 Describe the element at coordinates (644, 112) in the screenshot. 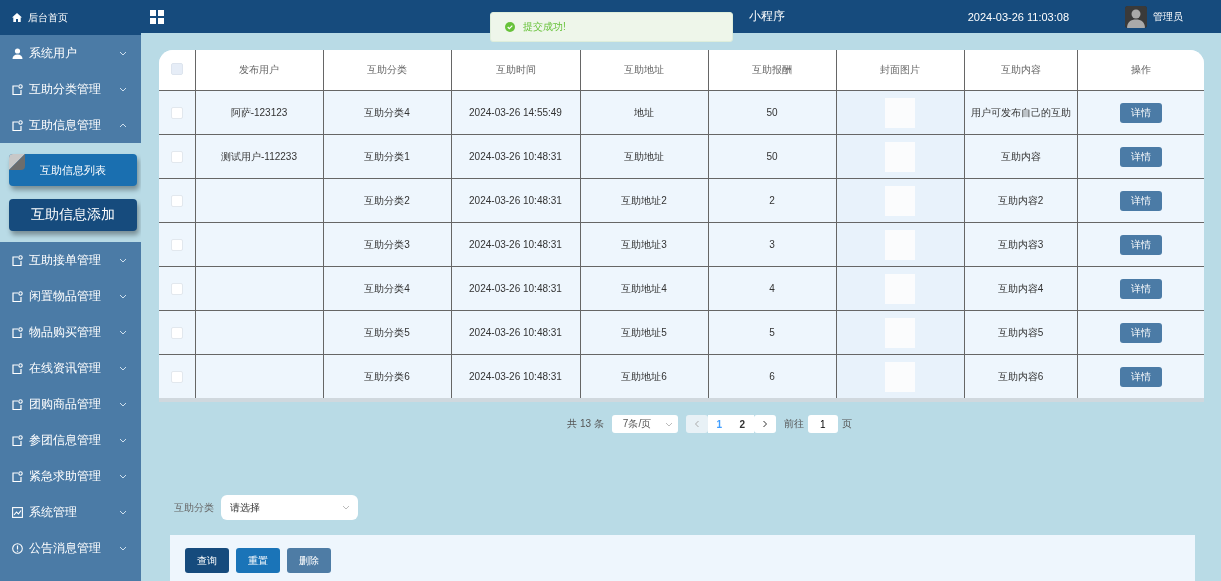

I see `table-cell: 地址` at that location.